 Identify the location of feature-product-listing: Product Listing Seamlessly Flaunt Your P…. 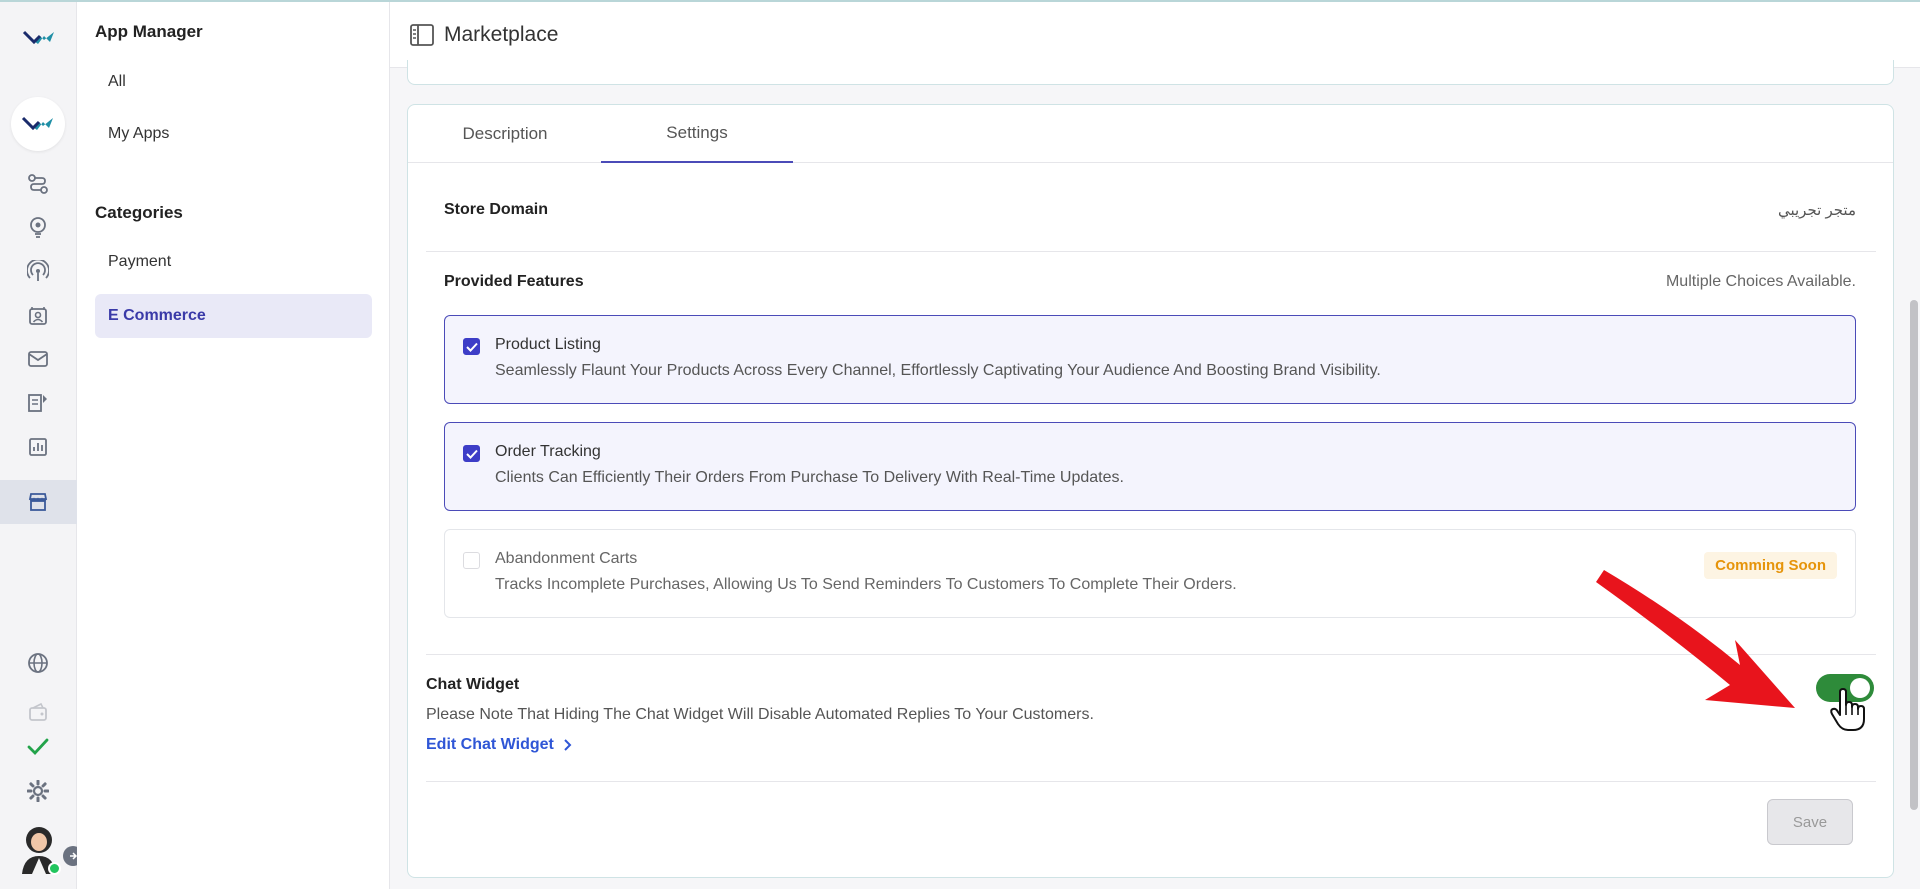
(1150, 359).